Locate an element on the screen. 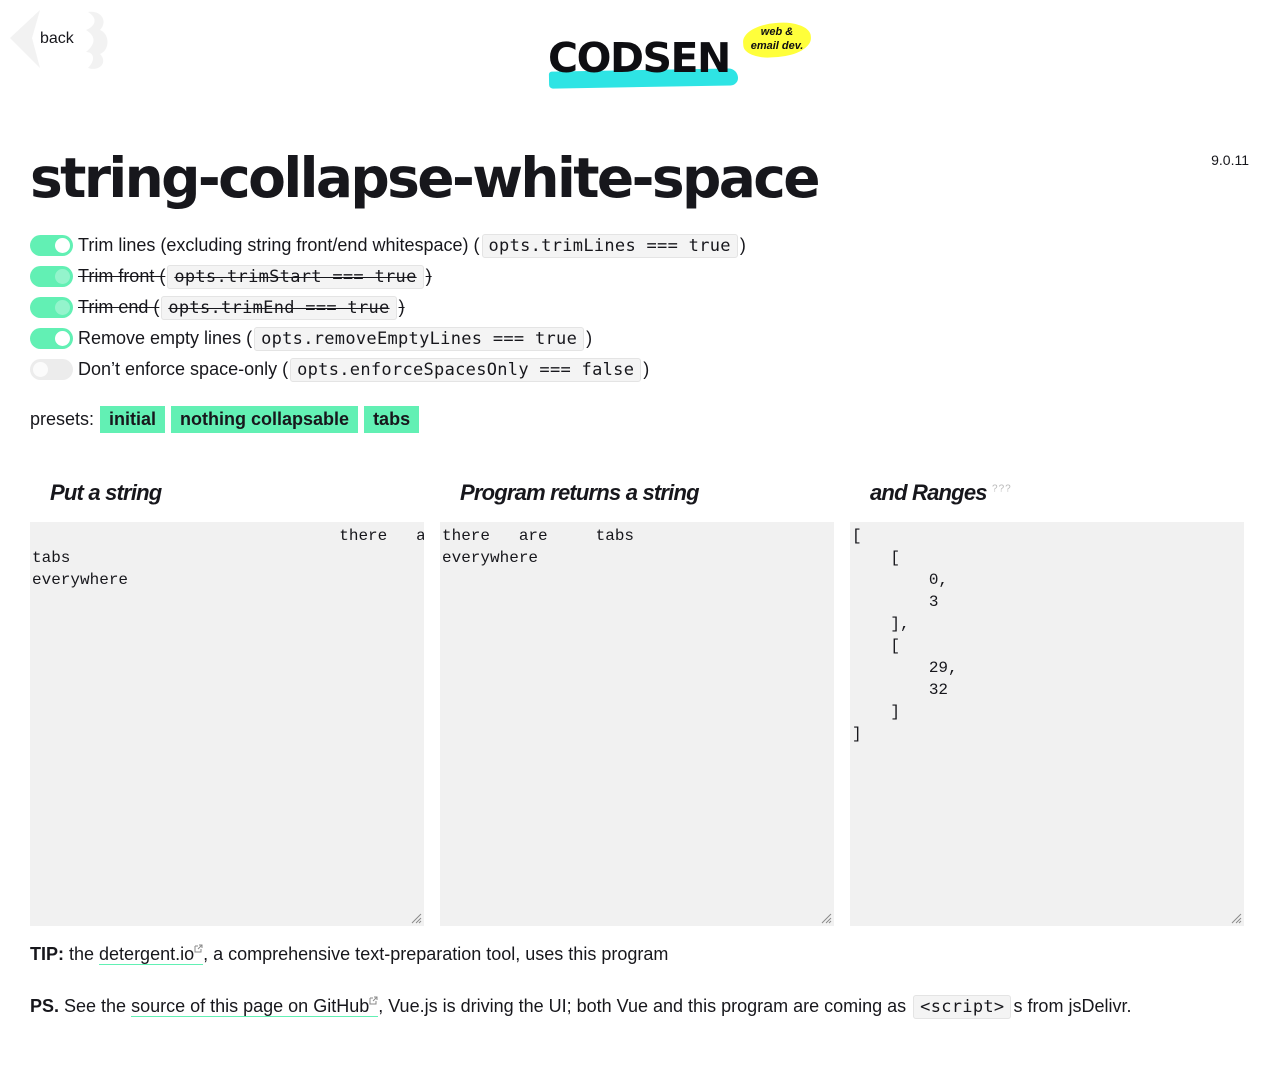 The height and width of the screenshot is (1075, 1280). option-text: Trim front (opts.trimStart === true) is located at coordinates (255, 277).